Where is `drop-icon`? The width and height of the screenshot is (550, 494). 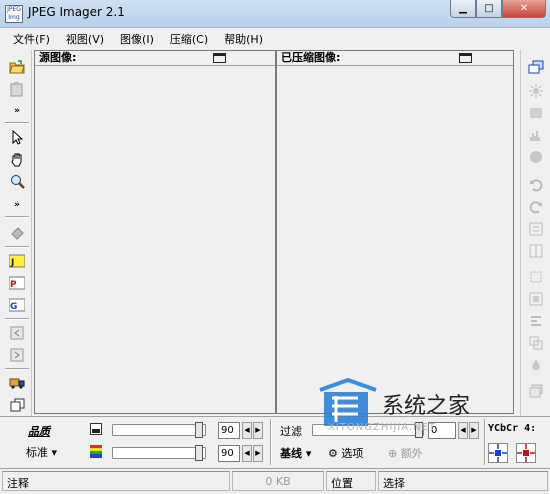
drop-icon is located at coordinates (536, 364).